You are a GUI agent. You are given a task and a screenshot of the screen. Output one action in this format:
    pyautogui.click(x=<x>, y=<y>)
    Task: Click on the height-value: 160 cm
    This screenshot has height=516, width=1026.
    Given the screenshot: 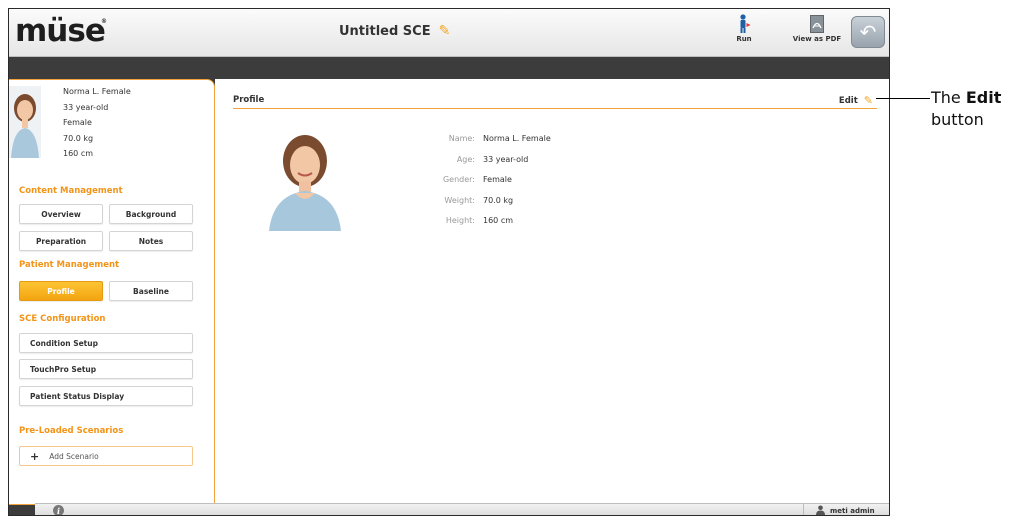 What is the action you would take?
    pyautogui.click(x=498, y=220)
    